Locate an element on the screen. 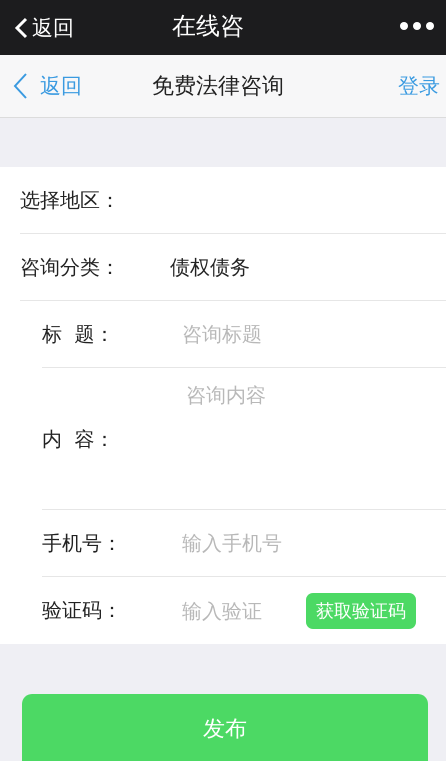  input-field: 咨询标题 is located at coordinates (282, 334).